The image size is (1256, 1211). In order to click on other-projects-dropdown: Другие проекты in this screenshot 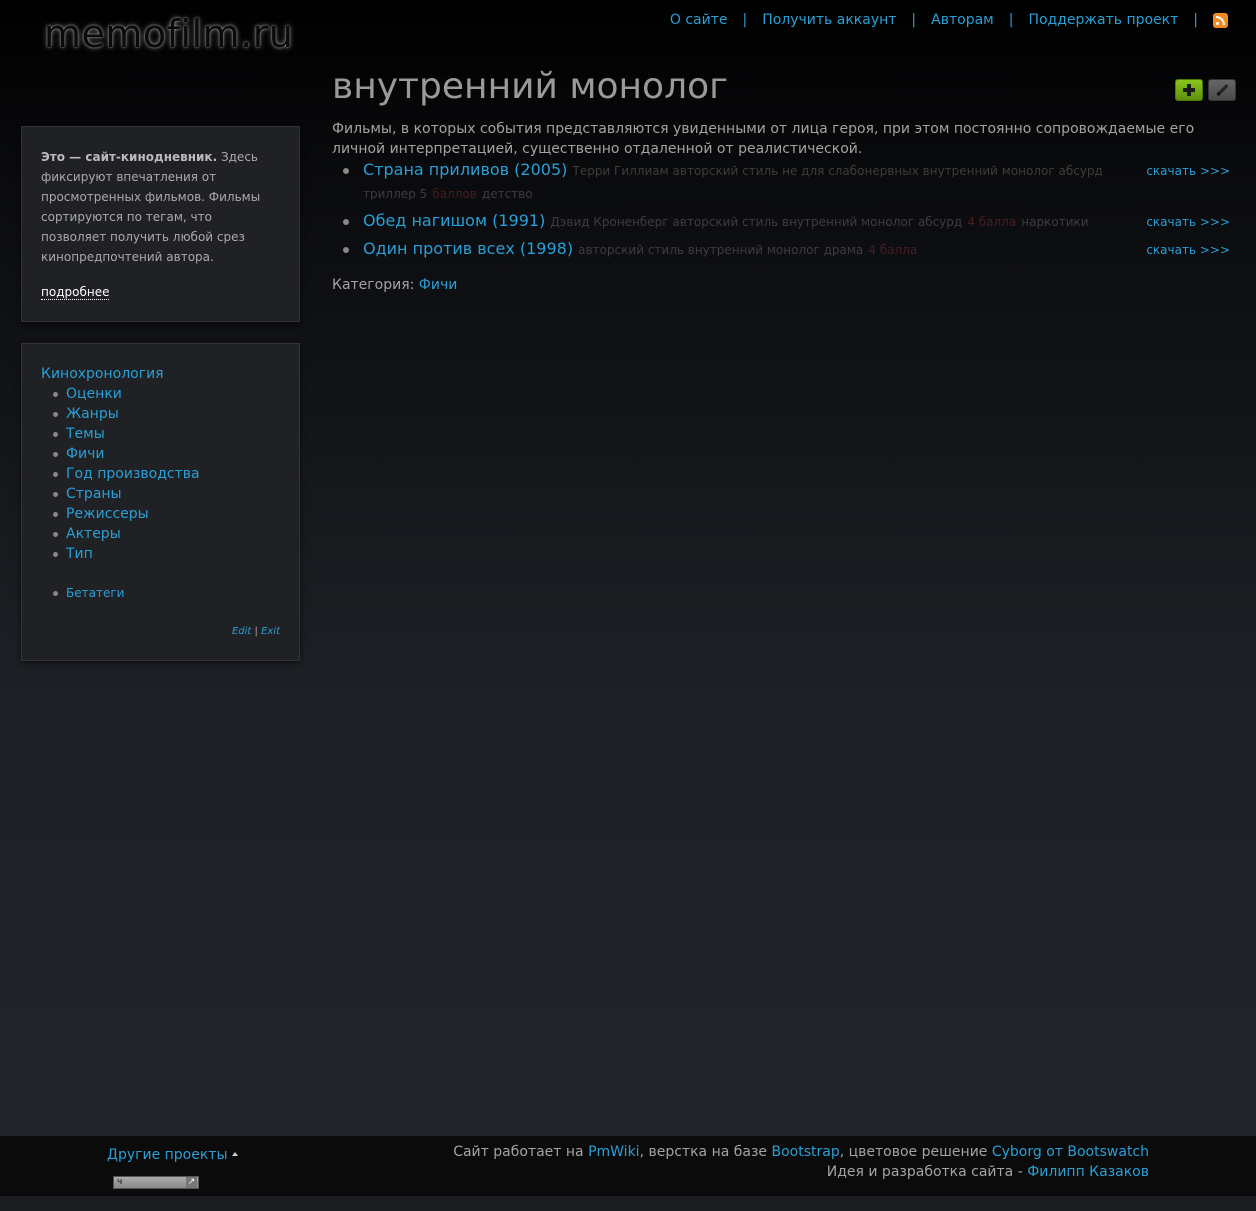, I will do `click(172, 1155)`.